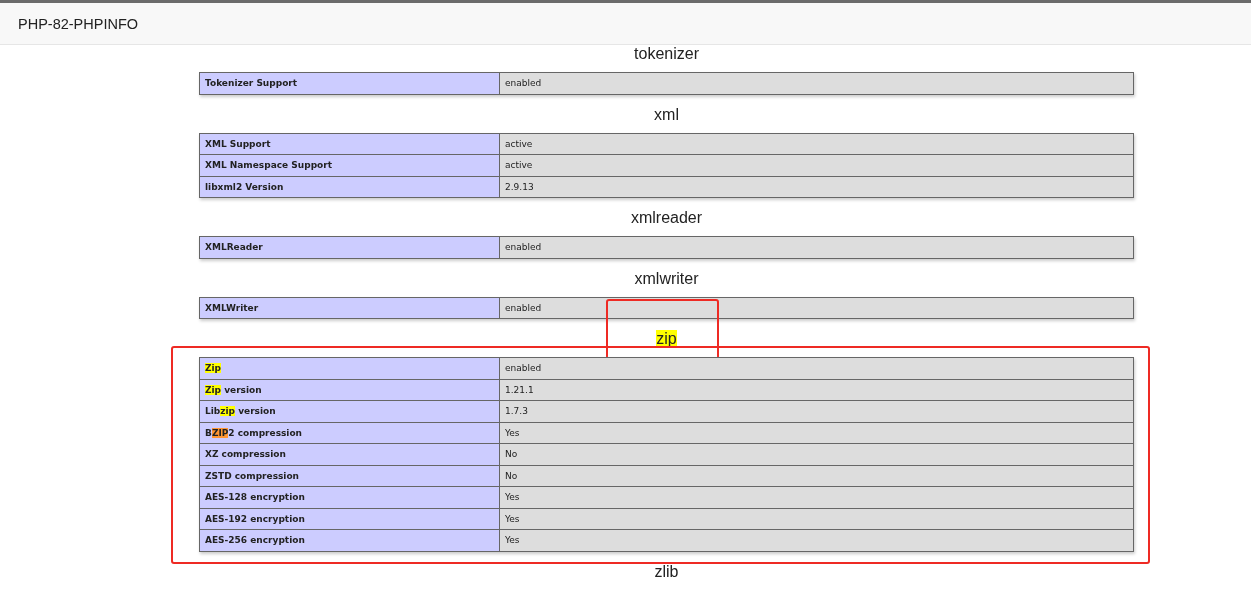  I want to click on key-cell: BZIP2 compression, so click(349, 433).